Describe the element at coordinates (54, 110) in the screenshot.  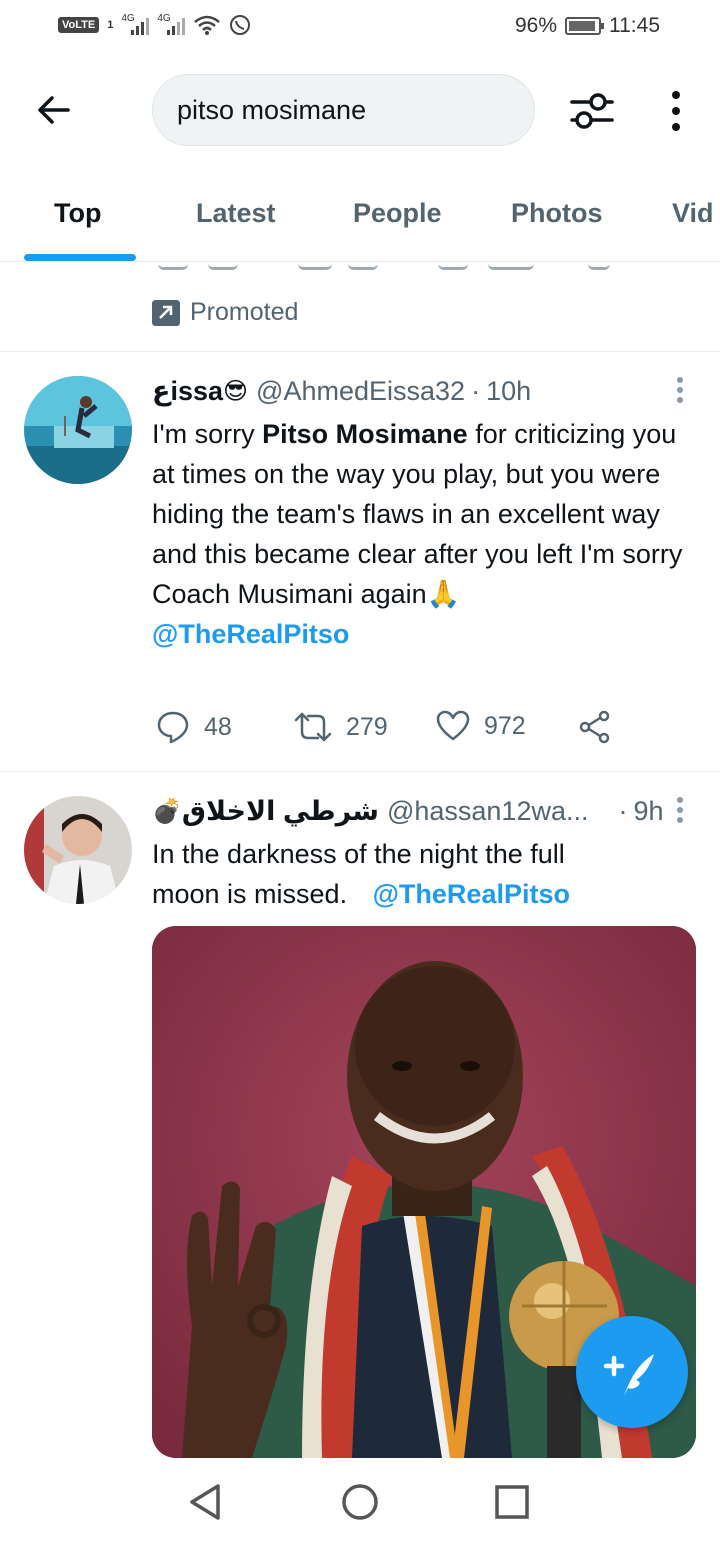
I see `back-arrow-icon` at that location.